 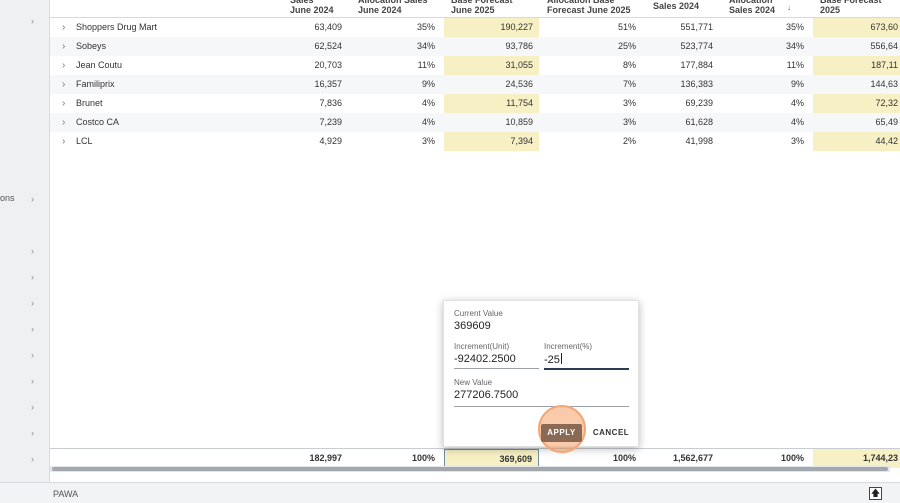 What do you see at coordinates (696, 65) in the screenshot?
I see `cell-sales-2024: 177,884` at bounding box center [696, 65].